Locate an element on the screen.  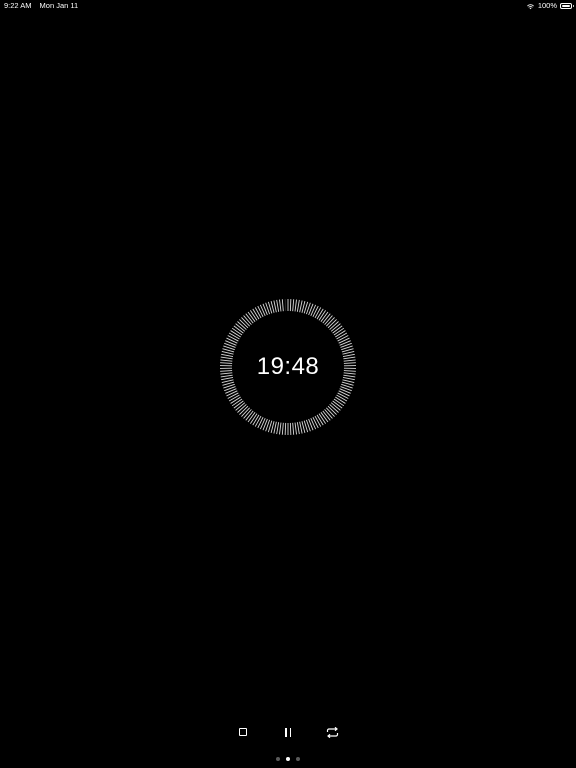
page-indicator is located at coordinates (288, 760).